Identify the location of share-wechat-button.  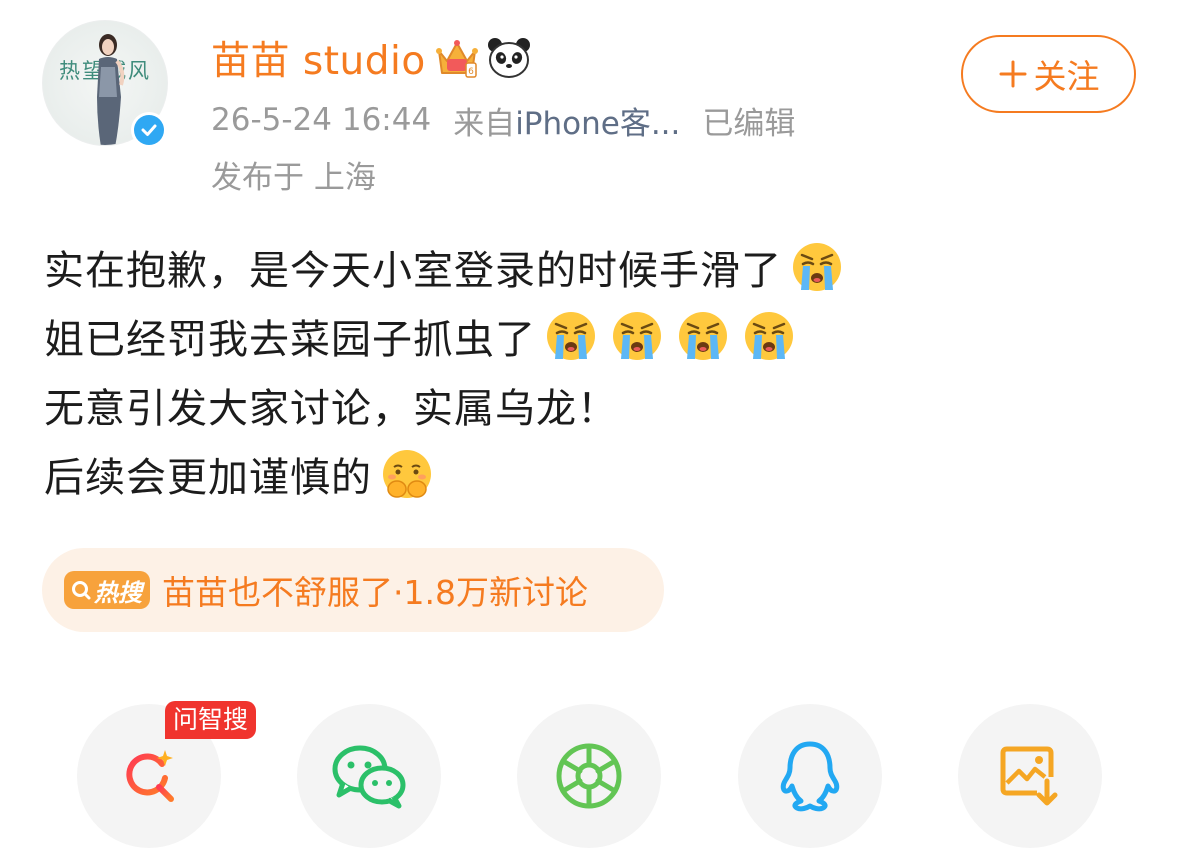
(369, 776).